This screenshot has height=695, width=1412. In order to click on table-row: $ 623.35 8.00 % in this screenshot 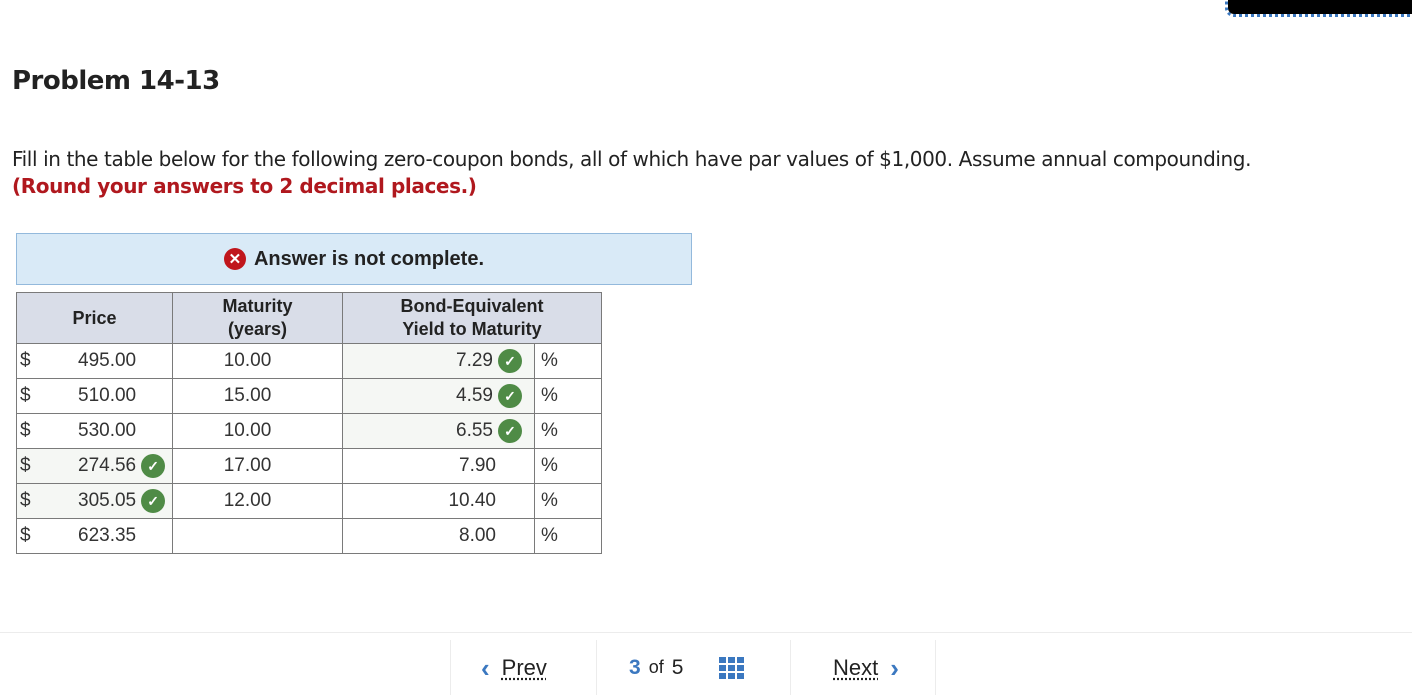, I will do `click(309, 536)`.